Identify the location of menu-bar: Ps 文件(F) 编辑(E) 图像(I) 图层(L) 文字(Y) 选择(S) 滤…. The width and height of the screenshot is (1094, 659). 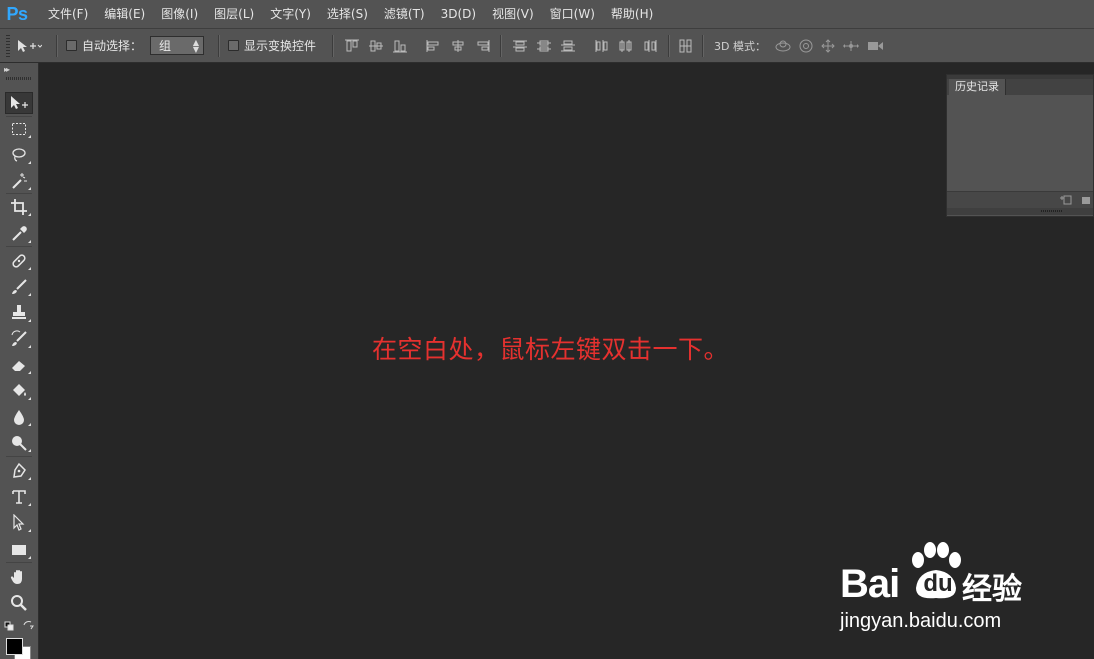
(547, 14).